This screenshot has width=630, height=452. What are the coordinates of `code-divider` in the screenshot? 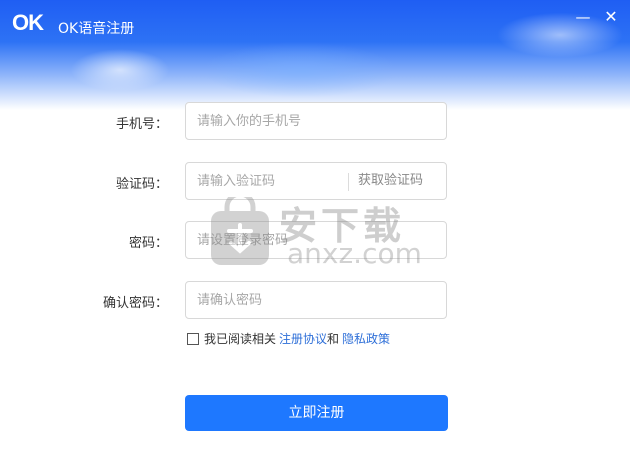 It's located at (348, 182).